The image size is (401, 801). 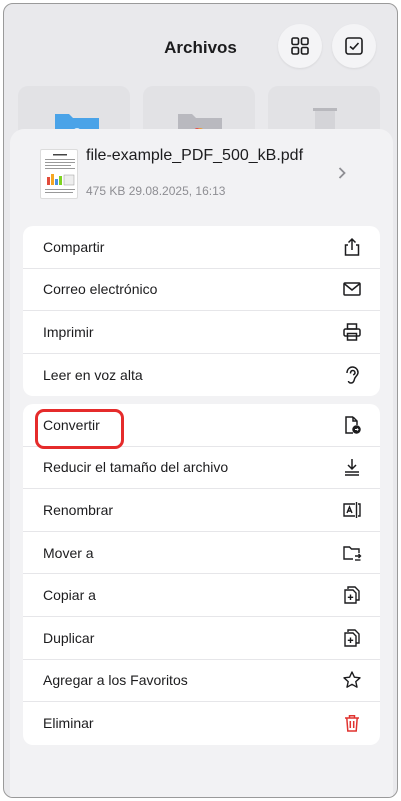 I want to click on menu-item-label: Imprimir, so click(x=68, y=331).